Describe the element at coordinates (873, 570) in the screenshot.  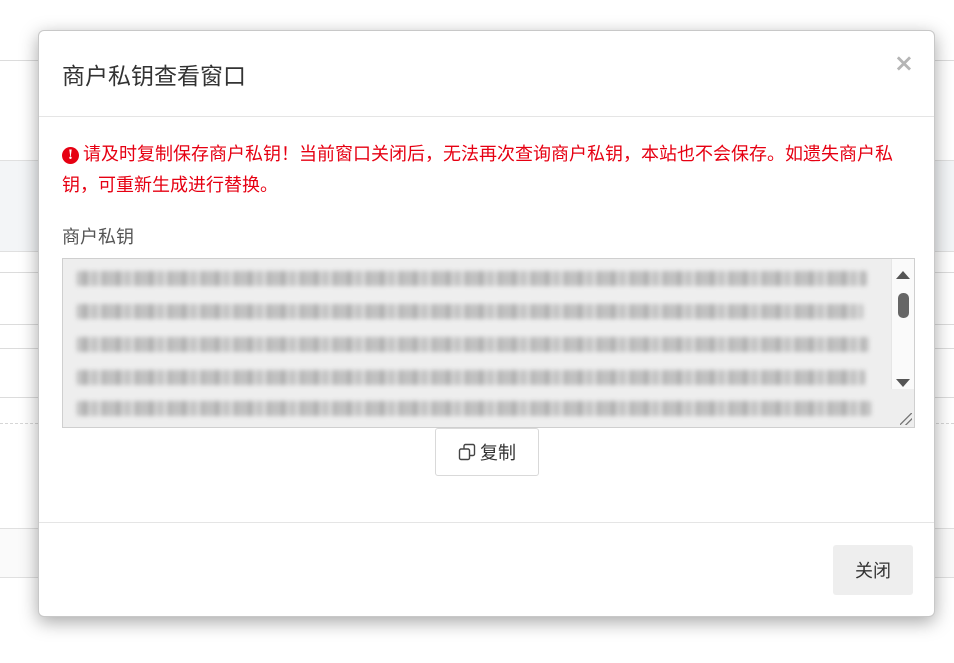
I see `close-button: 关闭` at that location.